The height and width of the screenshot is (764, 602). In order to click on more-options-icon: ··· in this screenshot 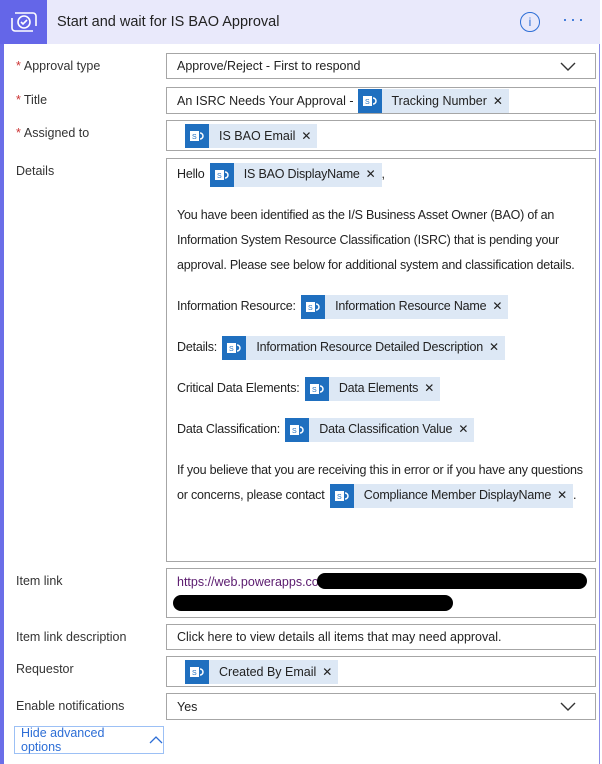, I will do `click(574, 19)`.